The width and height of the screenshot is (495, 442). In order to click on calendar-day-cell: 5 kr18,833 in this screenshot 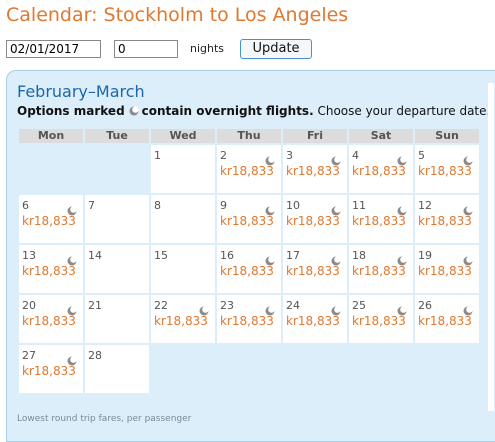, I will do `click(447, 169)`.